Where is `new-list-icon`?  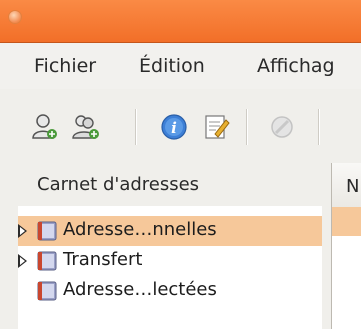
new-list-icon is located at coordinates (86, 127).